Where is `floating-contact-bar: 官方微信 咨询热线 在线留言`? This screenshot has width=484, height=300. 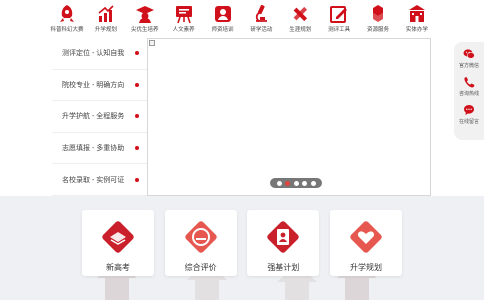
floating-contact-bar: 官方微信 咨询热线 在线留言 is located at coordinates (469, 91).